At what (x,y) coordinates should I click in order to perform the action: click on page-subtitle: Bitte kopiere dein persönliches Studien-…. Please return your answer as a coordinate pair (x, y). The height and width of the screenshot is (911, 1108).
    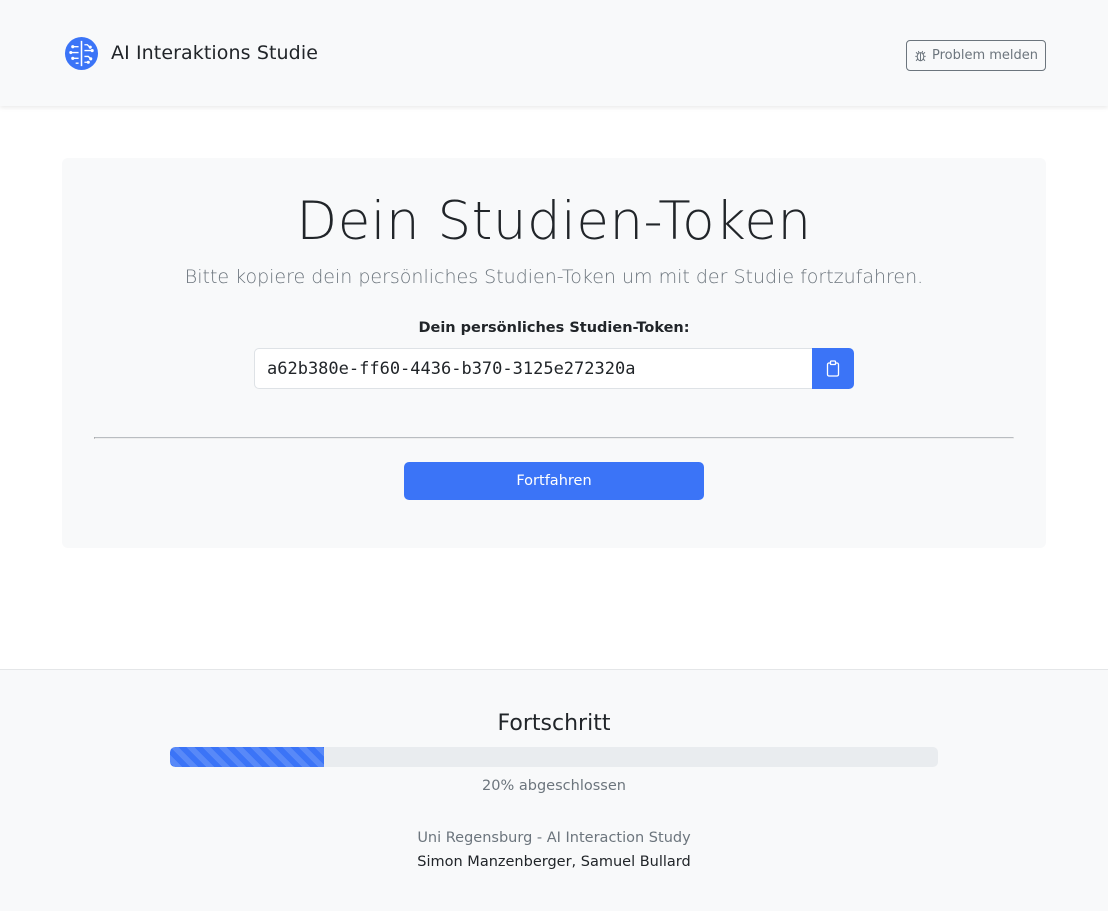
    Looking at the image, I should click on (554, 277).